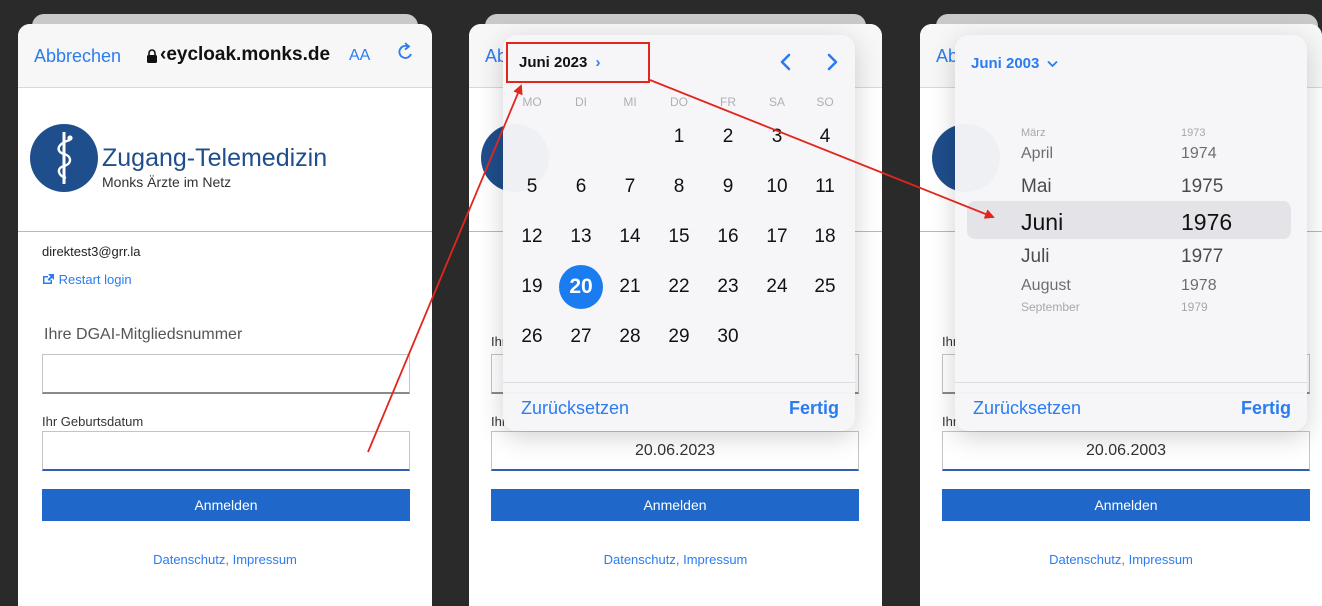 The image size is (1322, 606). What do you see at coordinates (777, 237) in the screenshot?
I see `calendar-day: 17` at bounding box center [777, 237].